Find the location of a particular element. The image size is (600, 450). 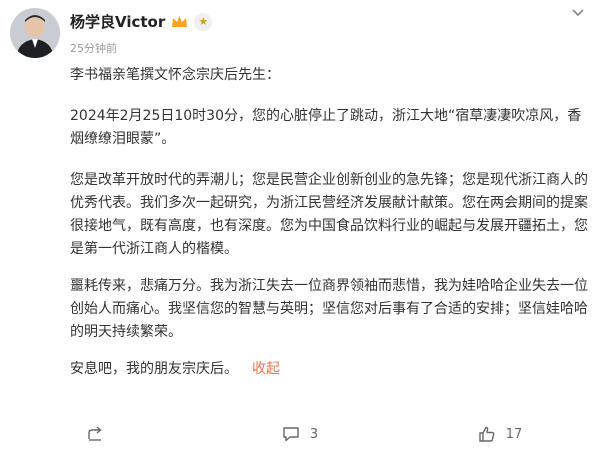

avatar is located at coordinates (35, 33).